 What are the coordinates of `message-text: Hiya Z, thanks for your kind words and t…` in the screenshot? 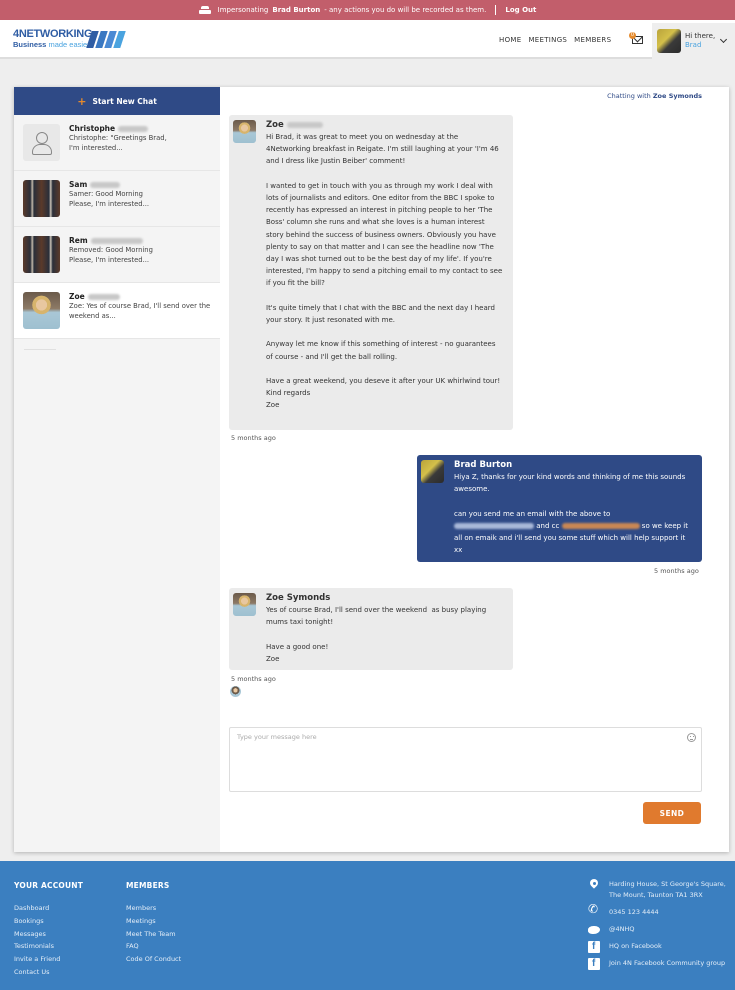 It's located at (570, 495).